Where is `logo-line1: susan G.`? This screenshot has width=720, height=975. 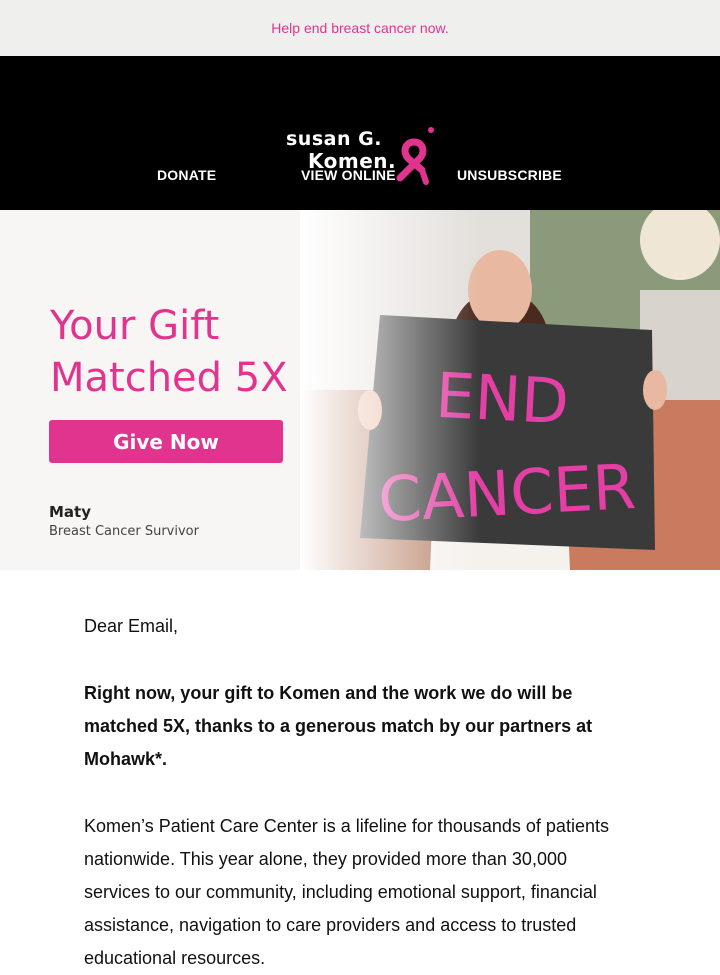
logo-line1: susan G. is located at coordinates (334, 139).